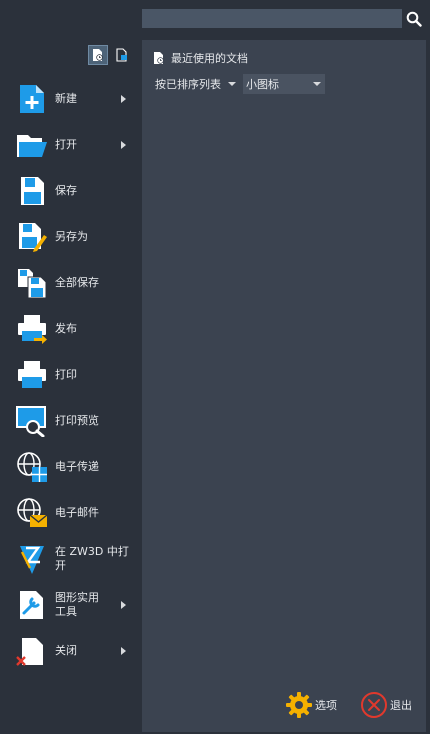  I want to click on menu-item-print-preview: 打印预览, so click(70, 421).